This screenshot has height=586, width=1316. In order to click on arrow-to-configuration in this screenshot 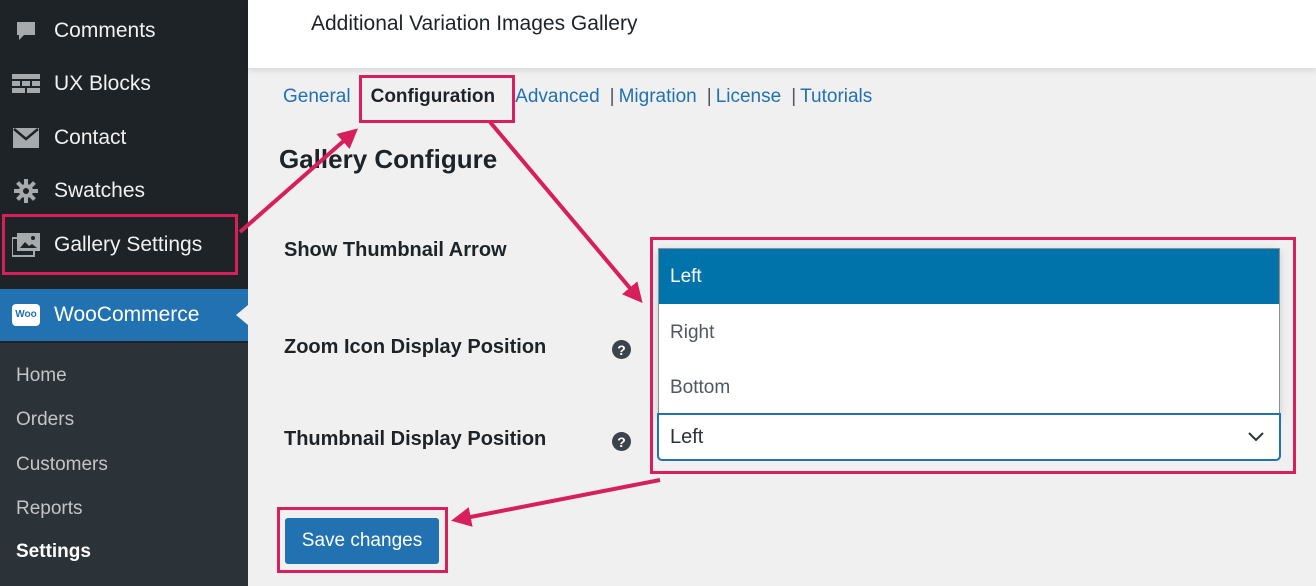, I will do `click(298, 181)`.